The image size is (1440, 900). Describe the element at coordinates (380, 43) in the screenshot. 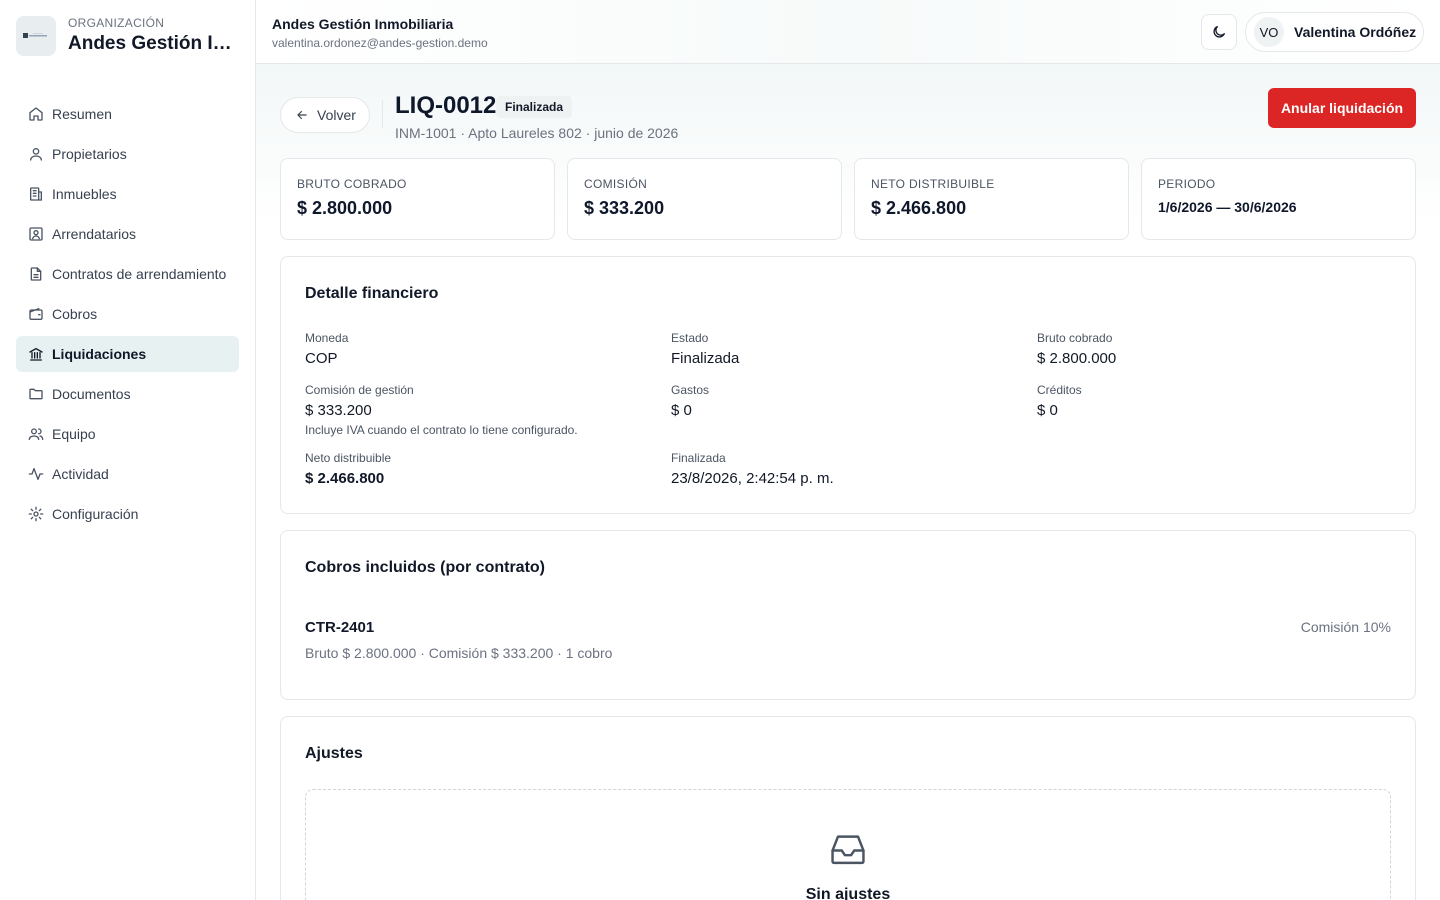

I see `header-user-email: valentina.ordonez@andes-gestion.demo` at that location.